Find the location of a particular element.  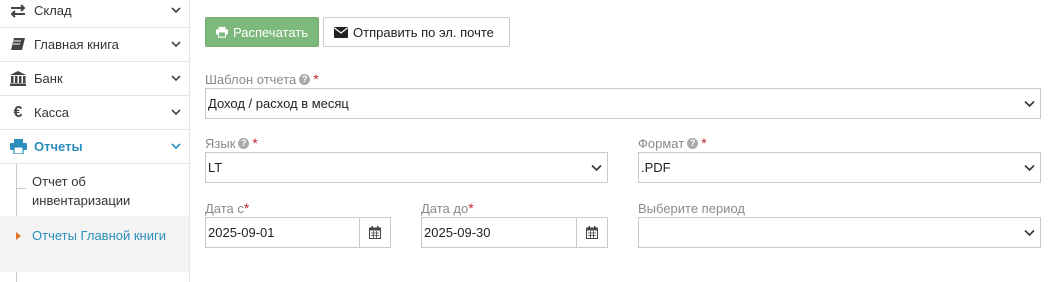

tree-connector is located at coordinates (21, 188).